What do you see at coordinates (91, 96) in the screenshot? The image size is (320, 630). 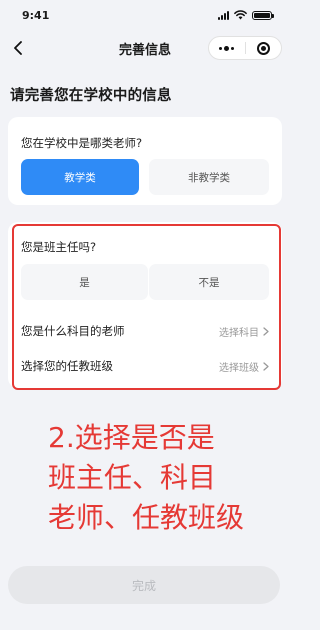 I see `page-heading: 请完善您在学校中的信息` at bounding box center [91, 96].